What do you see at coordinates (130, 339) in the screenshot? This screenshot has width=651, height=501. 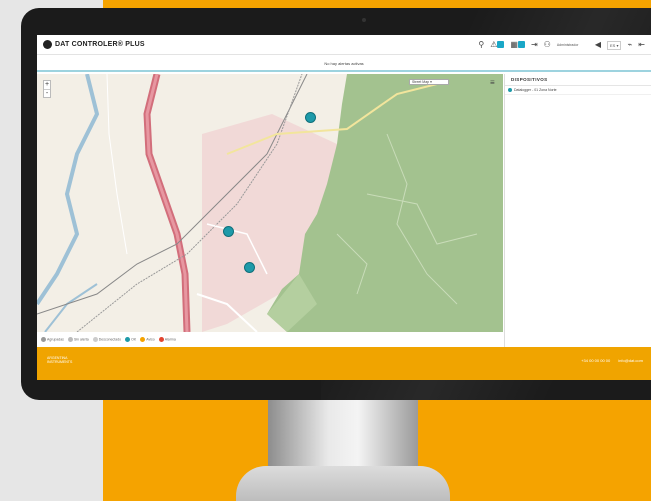 I see `legend-item: OK` at bounding box center [130, 339].